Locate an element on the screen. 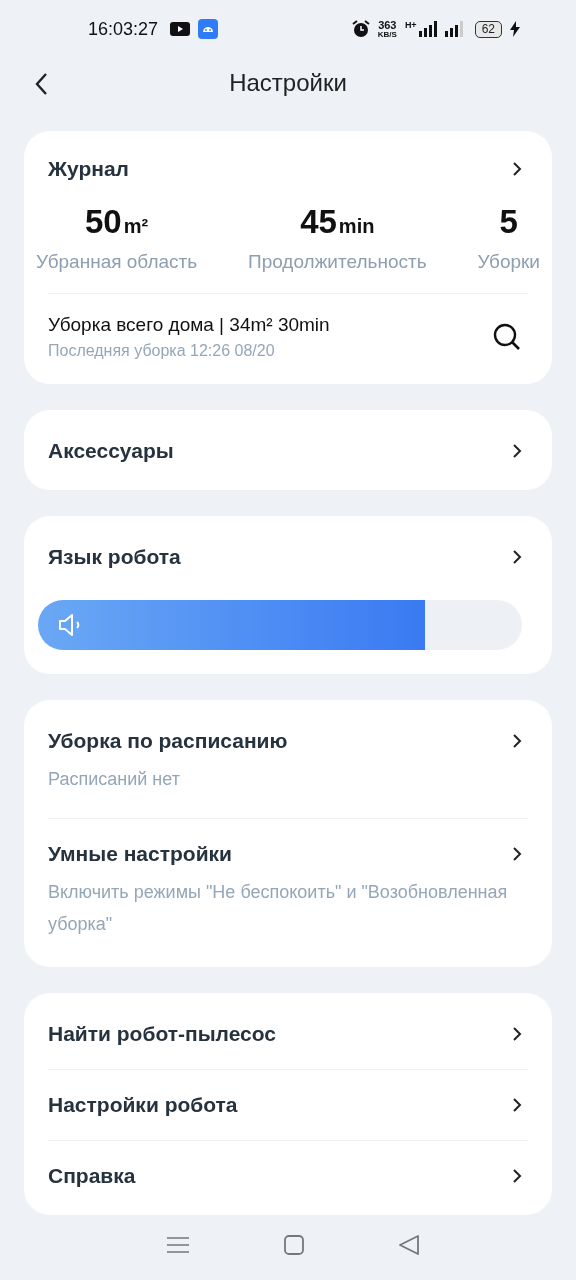  item-description: Включить режимы "Не беспокоить" и "Возобновленная уборка" is located at coordinates (278, 908).